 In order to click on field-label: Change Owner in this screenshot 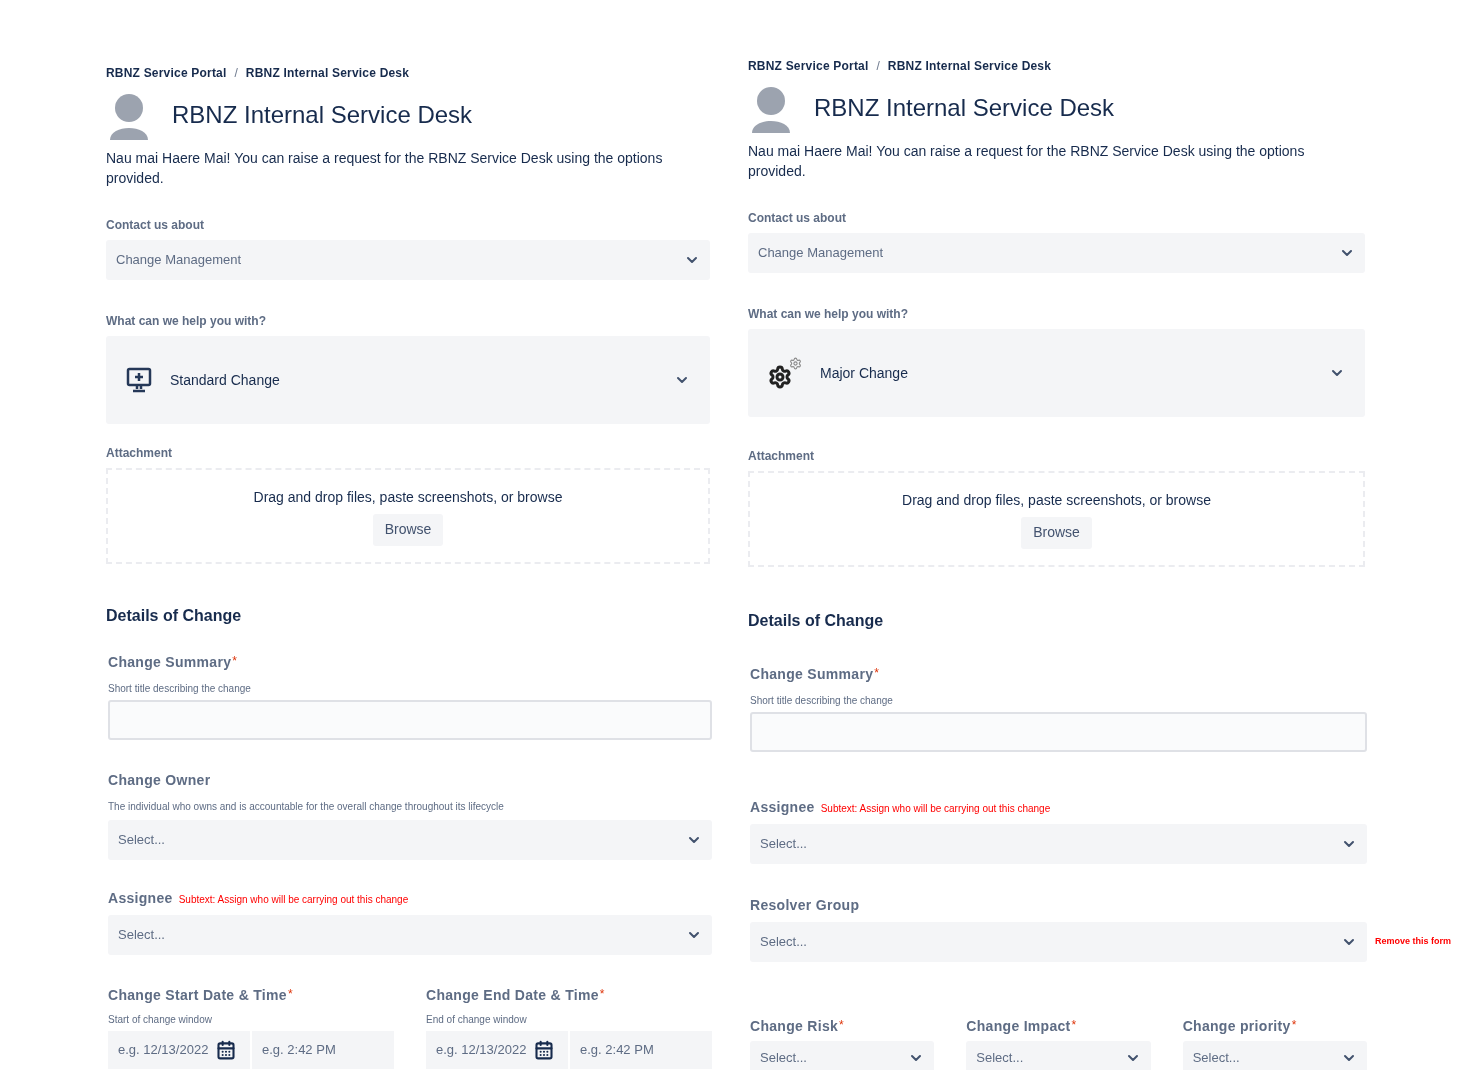, I will do `click(159, 780)`.